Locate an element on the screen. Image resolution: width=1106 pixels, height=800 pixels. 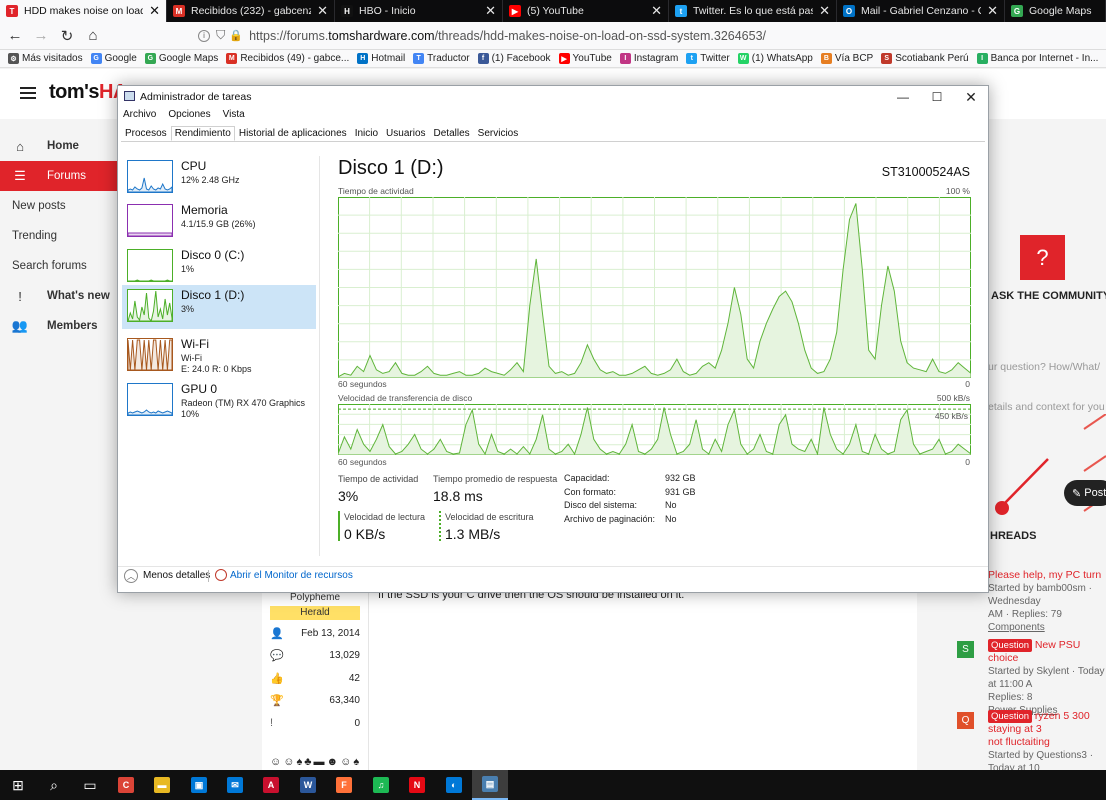
resource-item: Disco 1 (D:) 3% is located at coordinates (219, 307).